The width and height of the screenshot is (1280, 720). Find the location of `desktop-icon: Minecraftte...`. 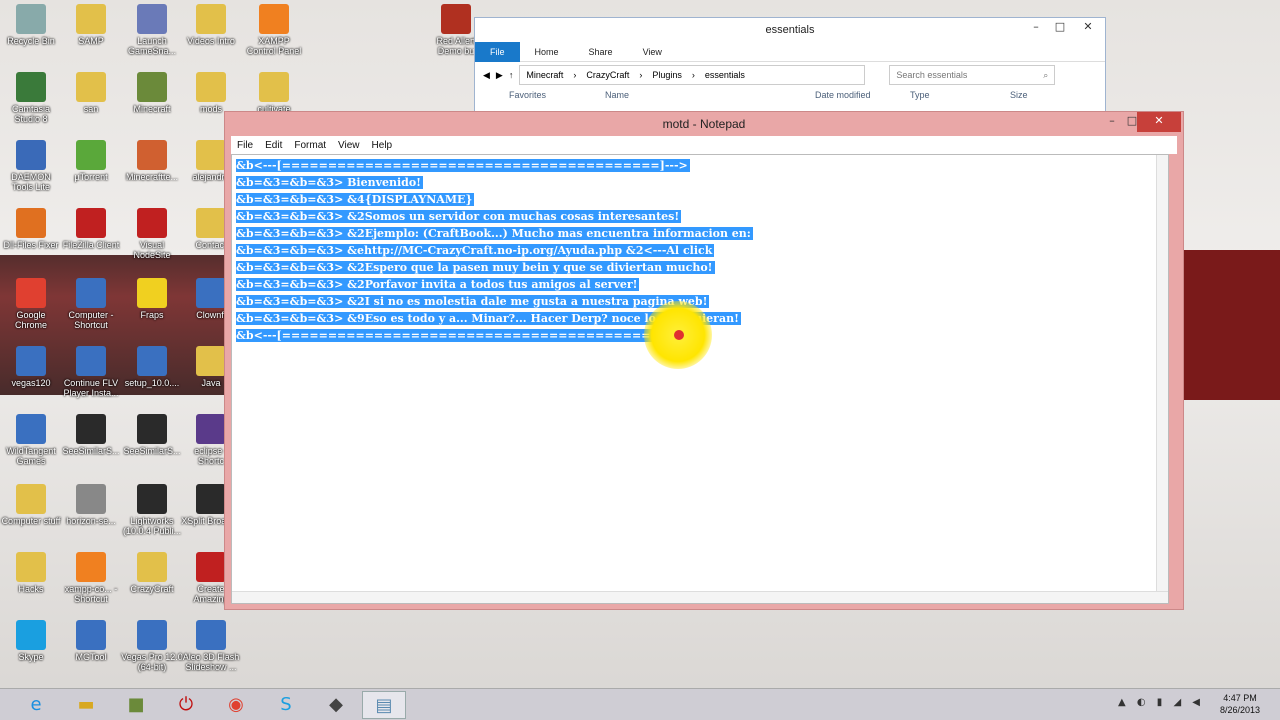

desktop-icon: Minecraftte... is located at coordinates (152, 161).